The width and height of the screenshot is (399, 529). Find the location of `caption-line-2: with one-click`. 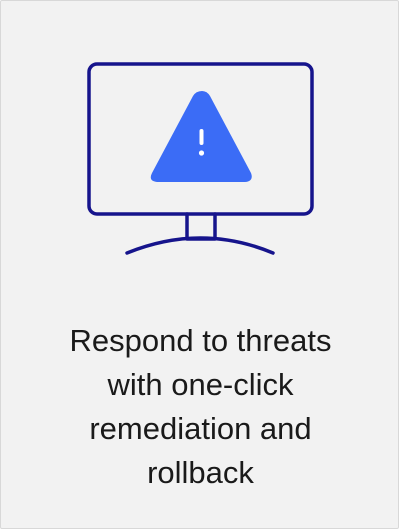

caption-line-2: with one-click is located at coordinates (200, 384).